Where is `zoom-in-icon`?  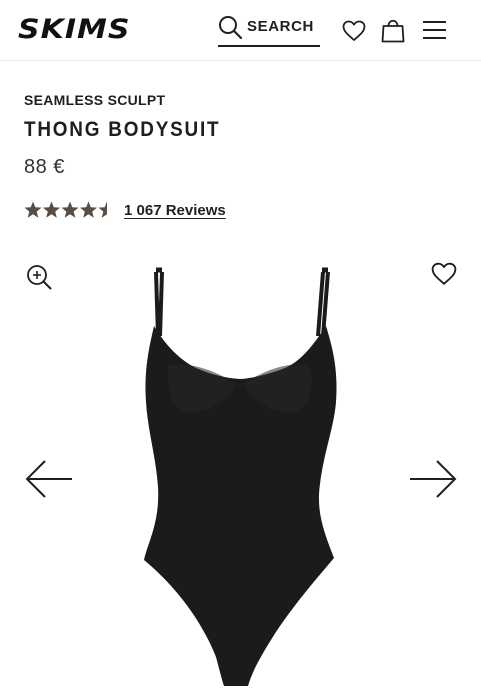
zoom-in-icon is located at coordinates (39, 277).